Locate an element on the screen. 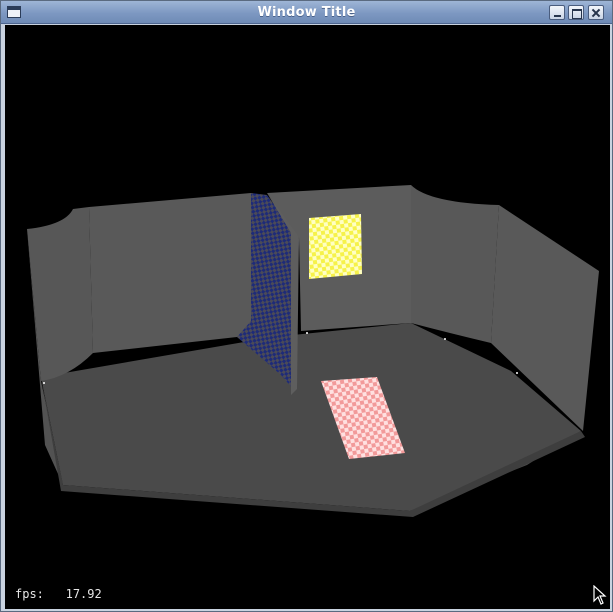 The height and width of the screenshot is (612, 613). fps-value: 17.92 is located at coordinates (83, 594).